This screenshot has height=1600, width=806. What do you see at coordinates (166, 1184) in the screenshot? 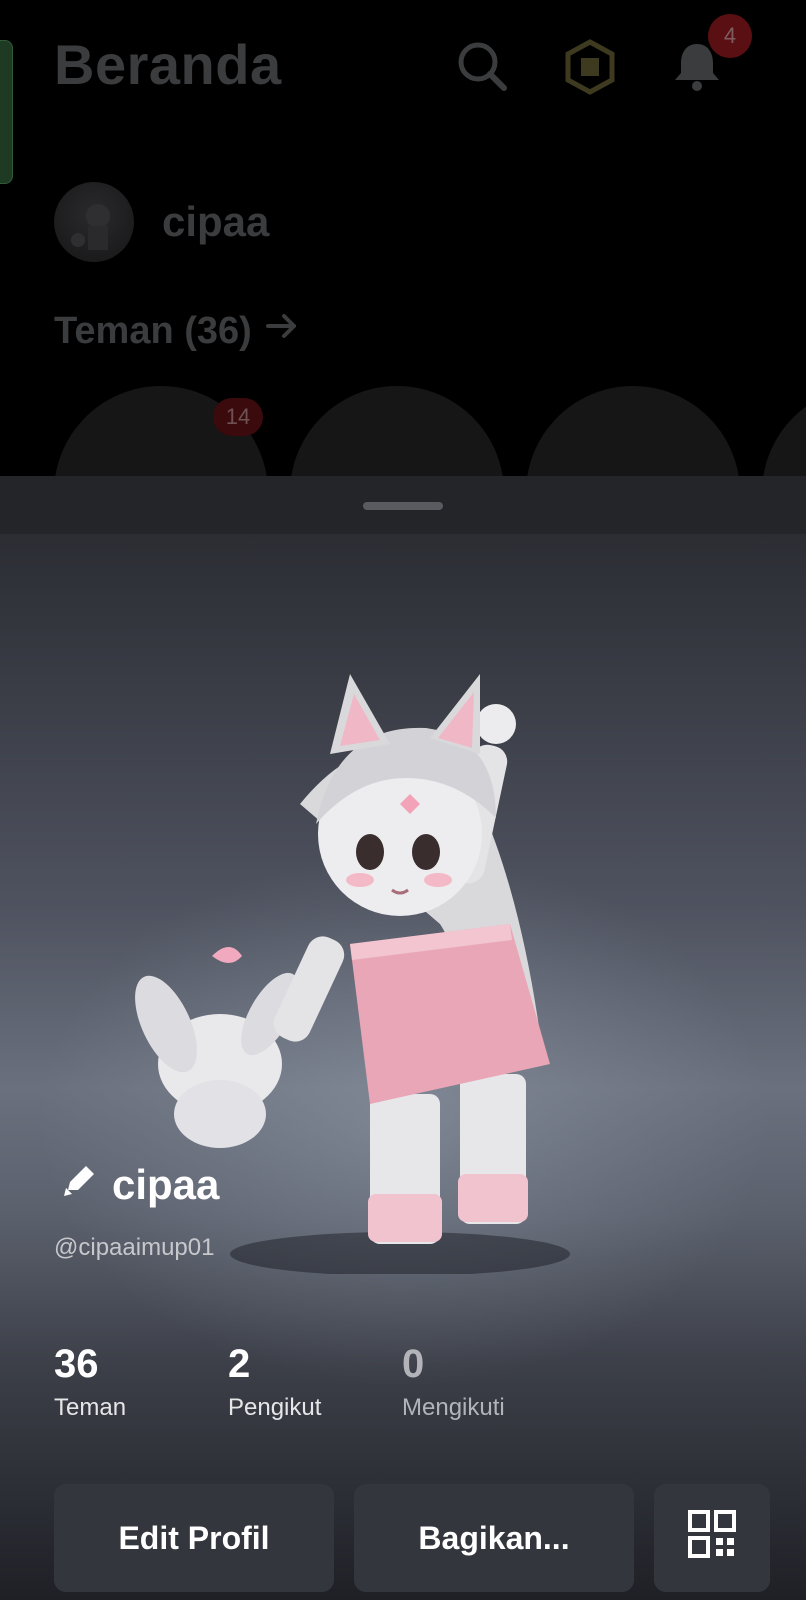
I see `display-name-text: cipaa` at bounding box center [166, 1184].